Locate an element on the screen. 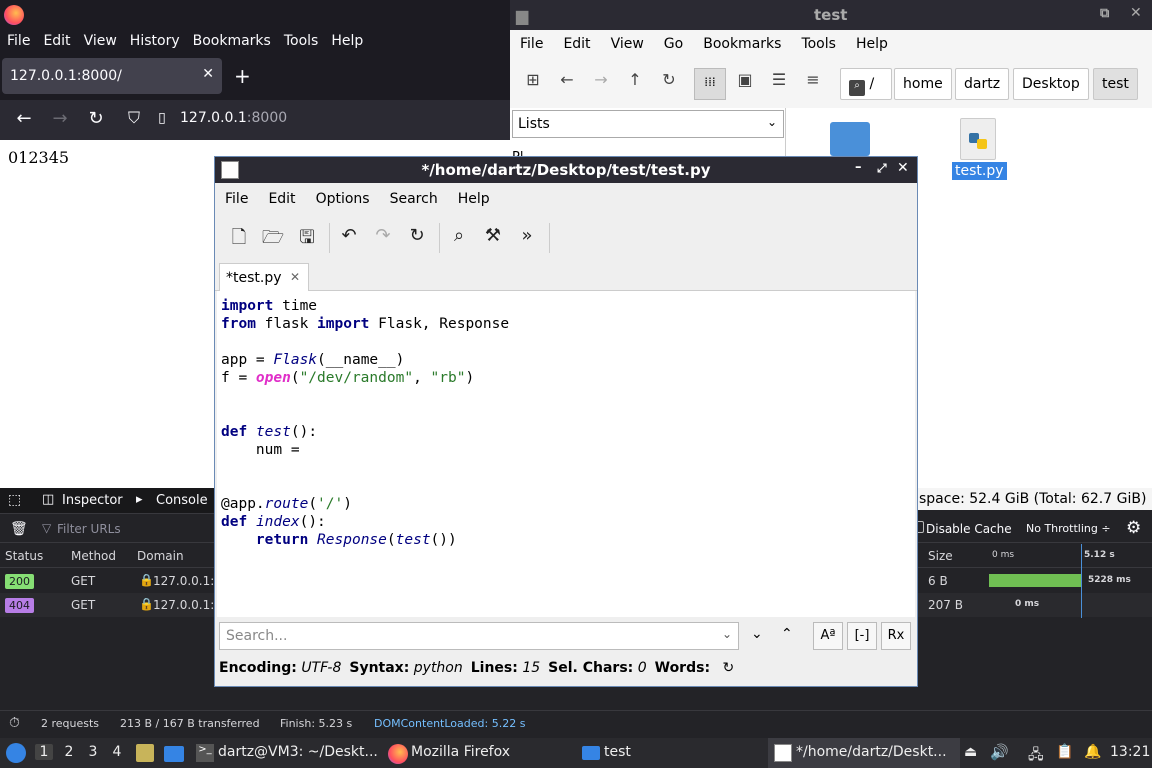  save-icon: 🖫 is located at coordinates (307, 239).